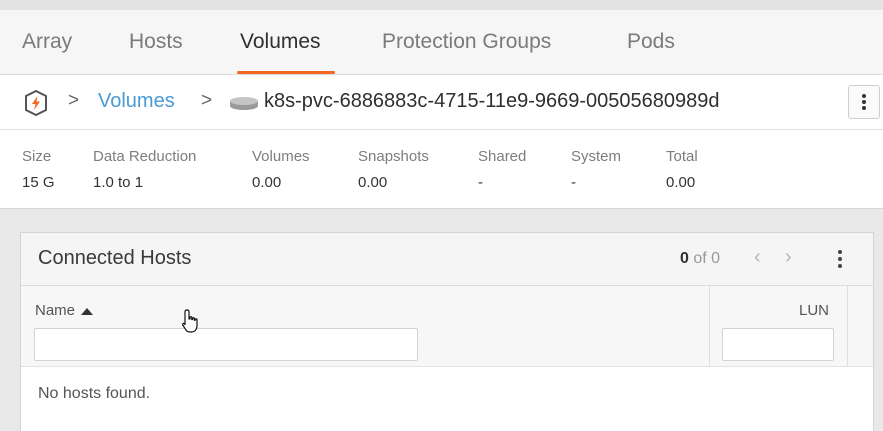  What do you see at coordinates (144, 169) in the screenshot?
I see `stat-data-reduction: Data Reduction 1.0 to 1` at bounding box center [144, 169].